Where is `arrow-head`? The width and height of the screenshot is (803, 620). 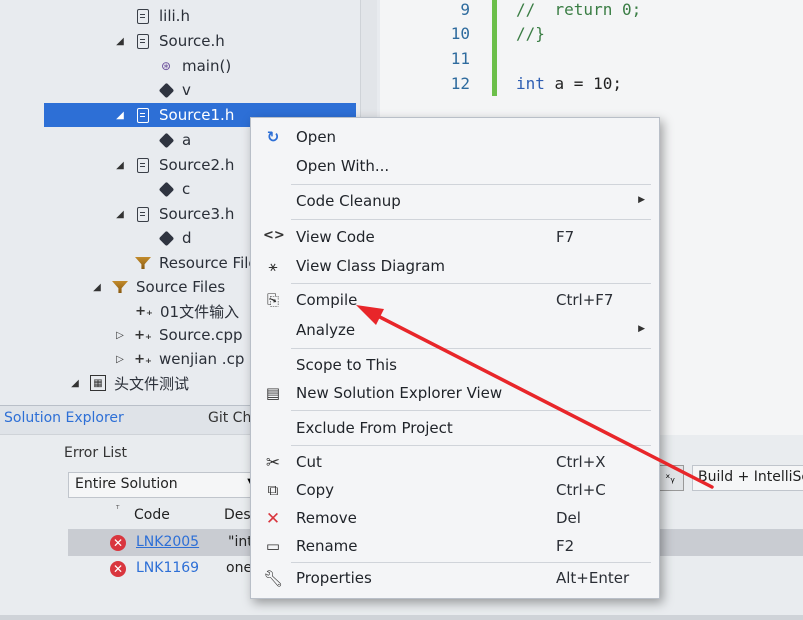 arrow-head is located at coordinates (370, 315).